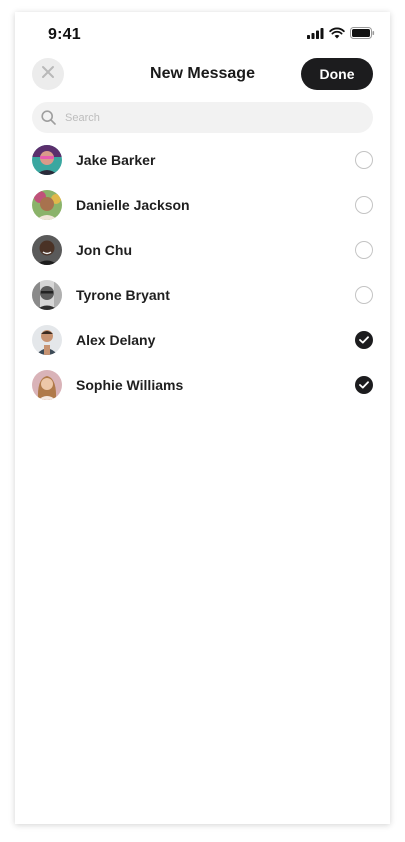  Describe the element at coordinates (133, 204) in the screenshot. I see `contact-name: Danielle Jackson` at that location.